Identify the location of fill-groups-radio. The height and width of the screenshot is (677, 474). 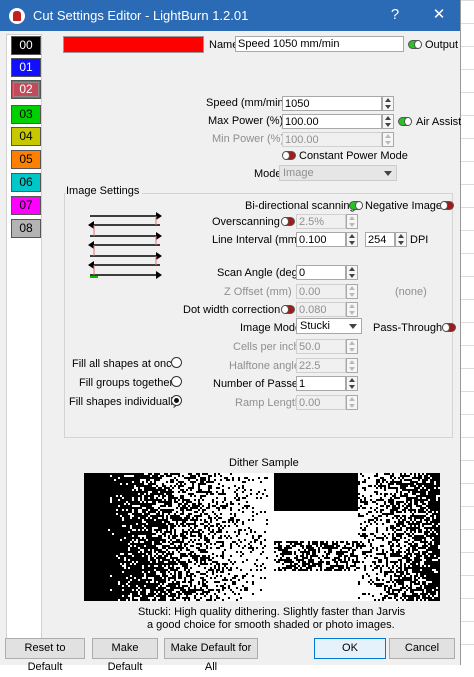
(176, 381).